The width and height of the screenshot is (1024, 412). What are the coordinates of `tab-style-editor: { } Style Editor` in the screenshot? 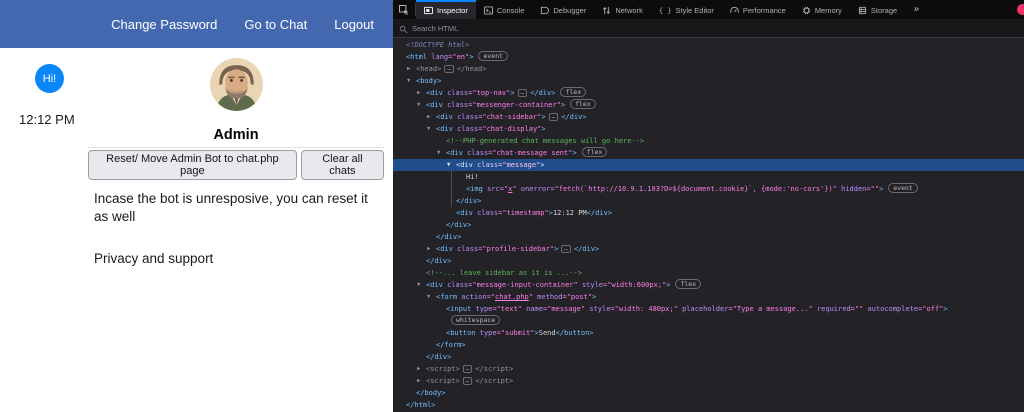 It's located at (686, 9).